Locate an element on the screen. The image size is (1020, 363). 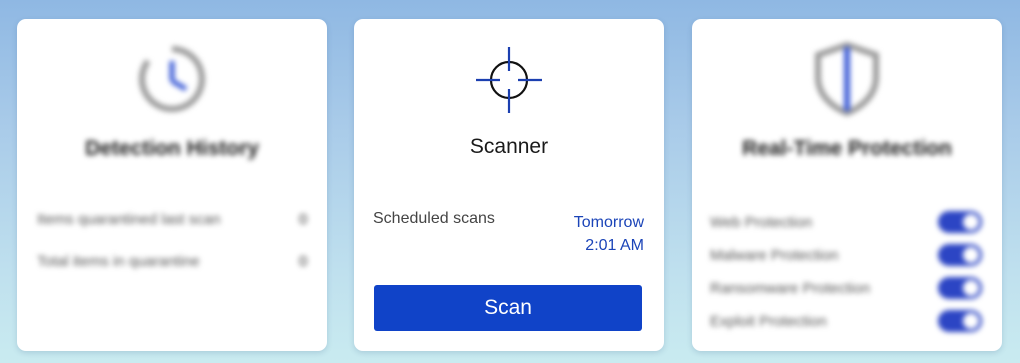
scanner-title: Scanner is located at coordinates (509, 146).